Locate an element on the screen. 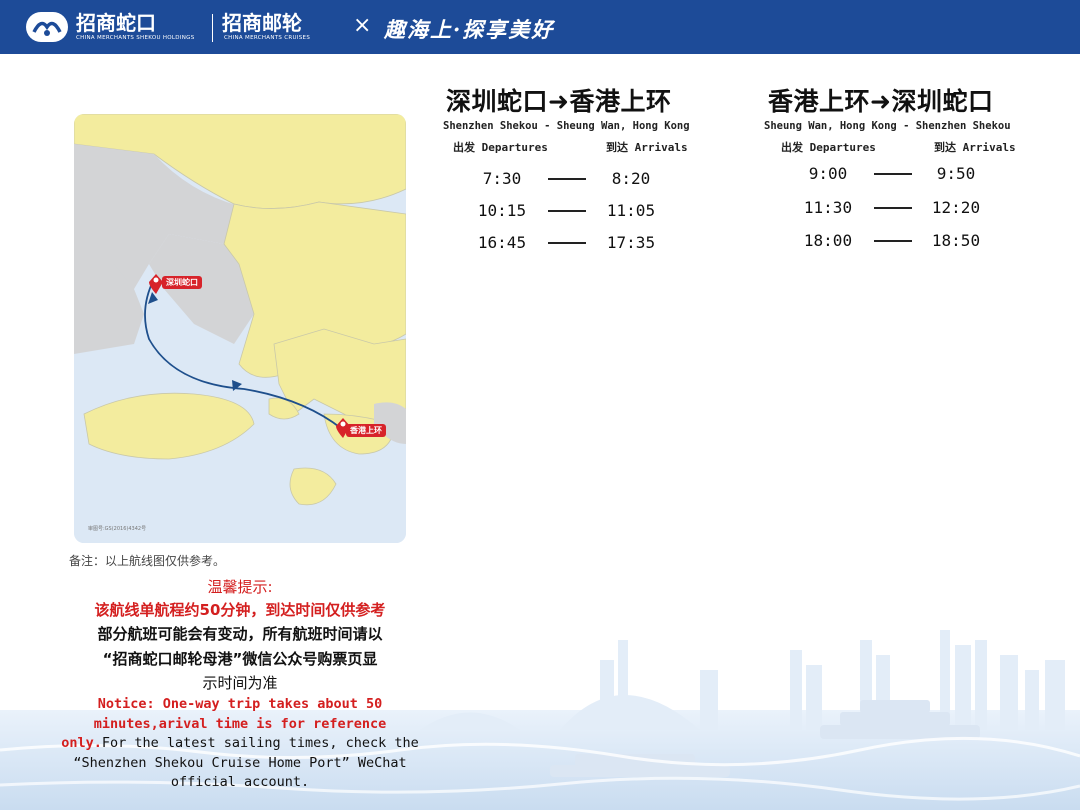 Image resolution: width=1080 pixels, height=810 pixels. route1-arrivals-header: 到达 Arrivals is located at coordinates (647, 147).